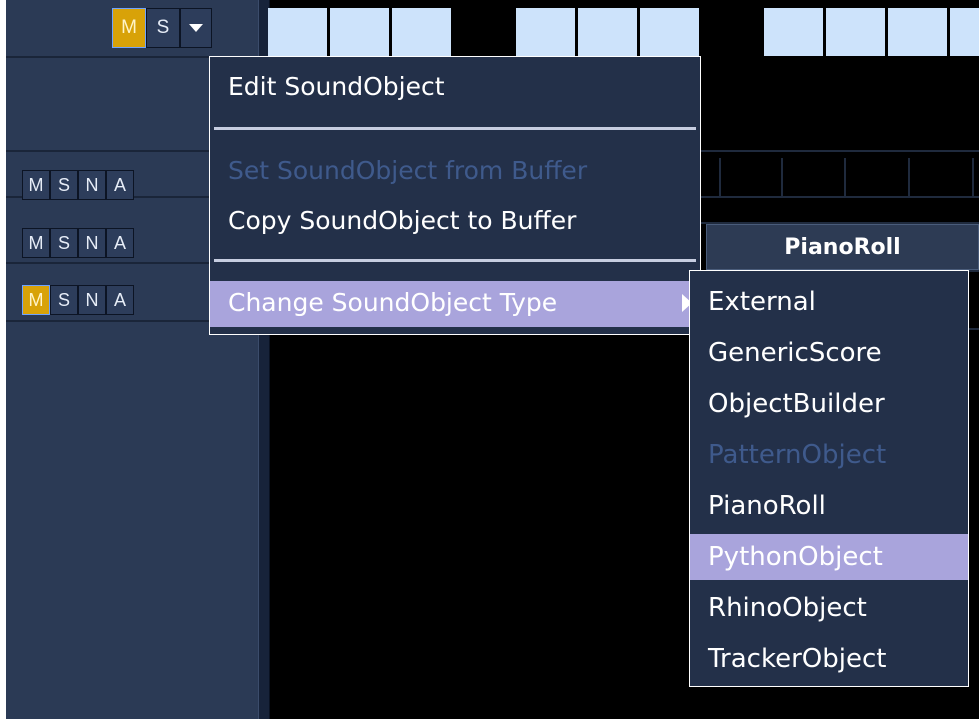 This screenshot has height=719, width=979. I want to click on menu-item-change-type: Change SoundObject Type, so click(455, 304).